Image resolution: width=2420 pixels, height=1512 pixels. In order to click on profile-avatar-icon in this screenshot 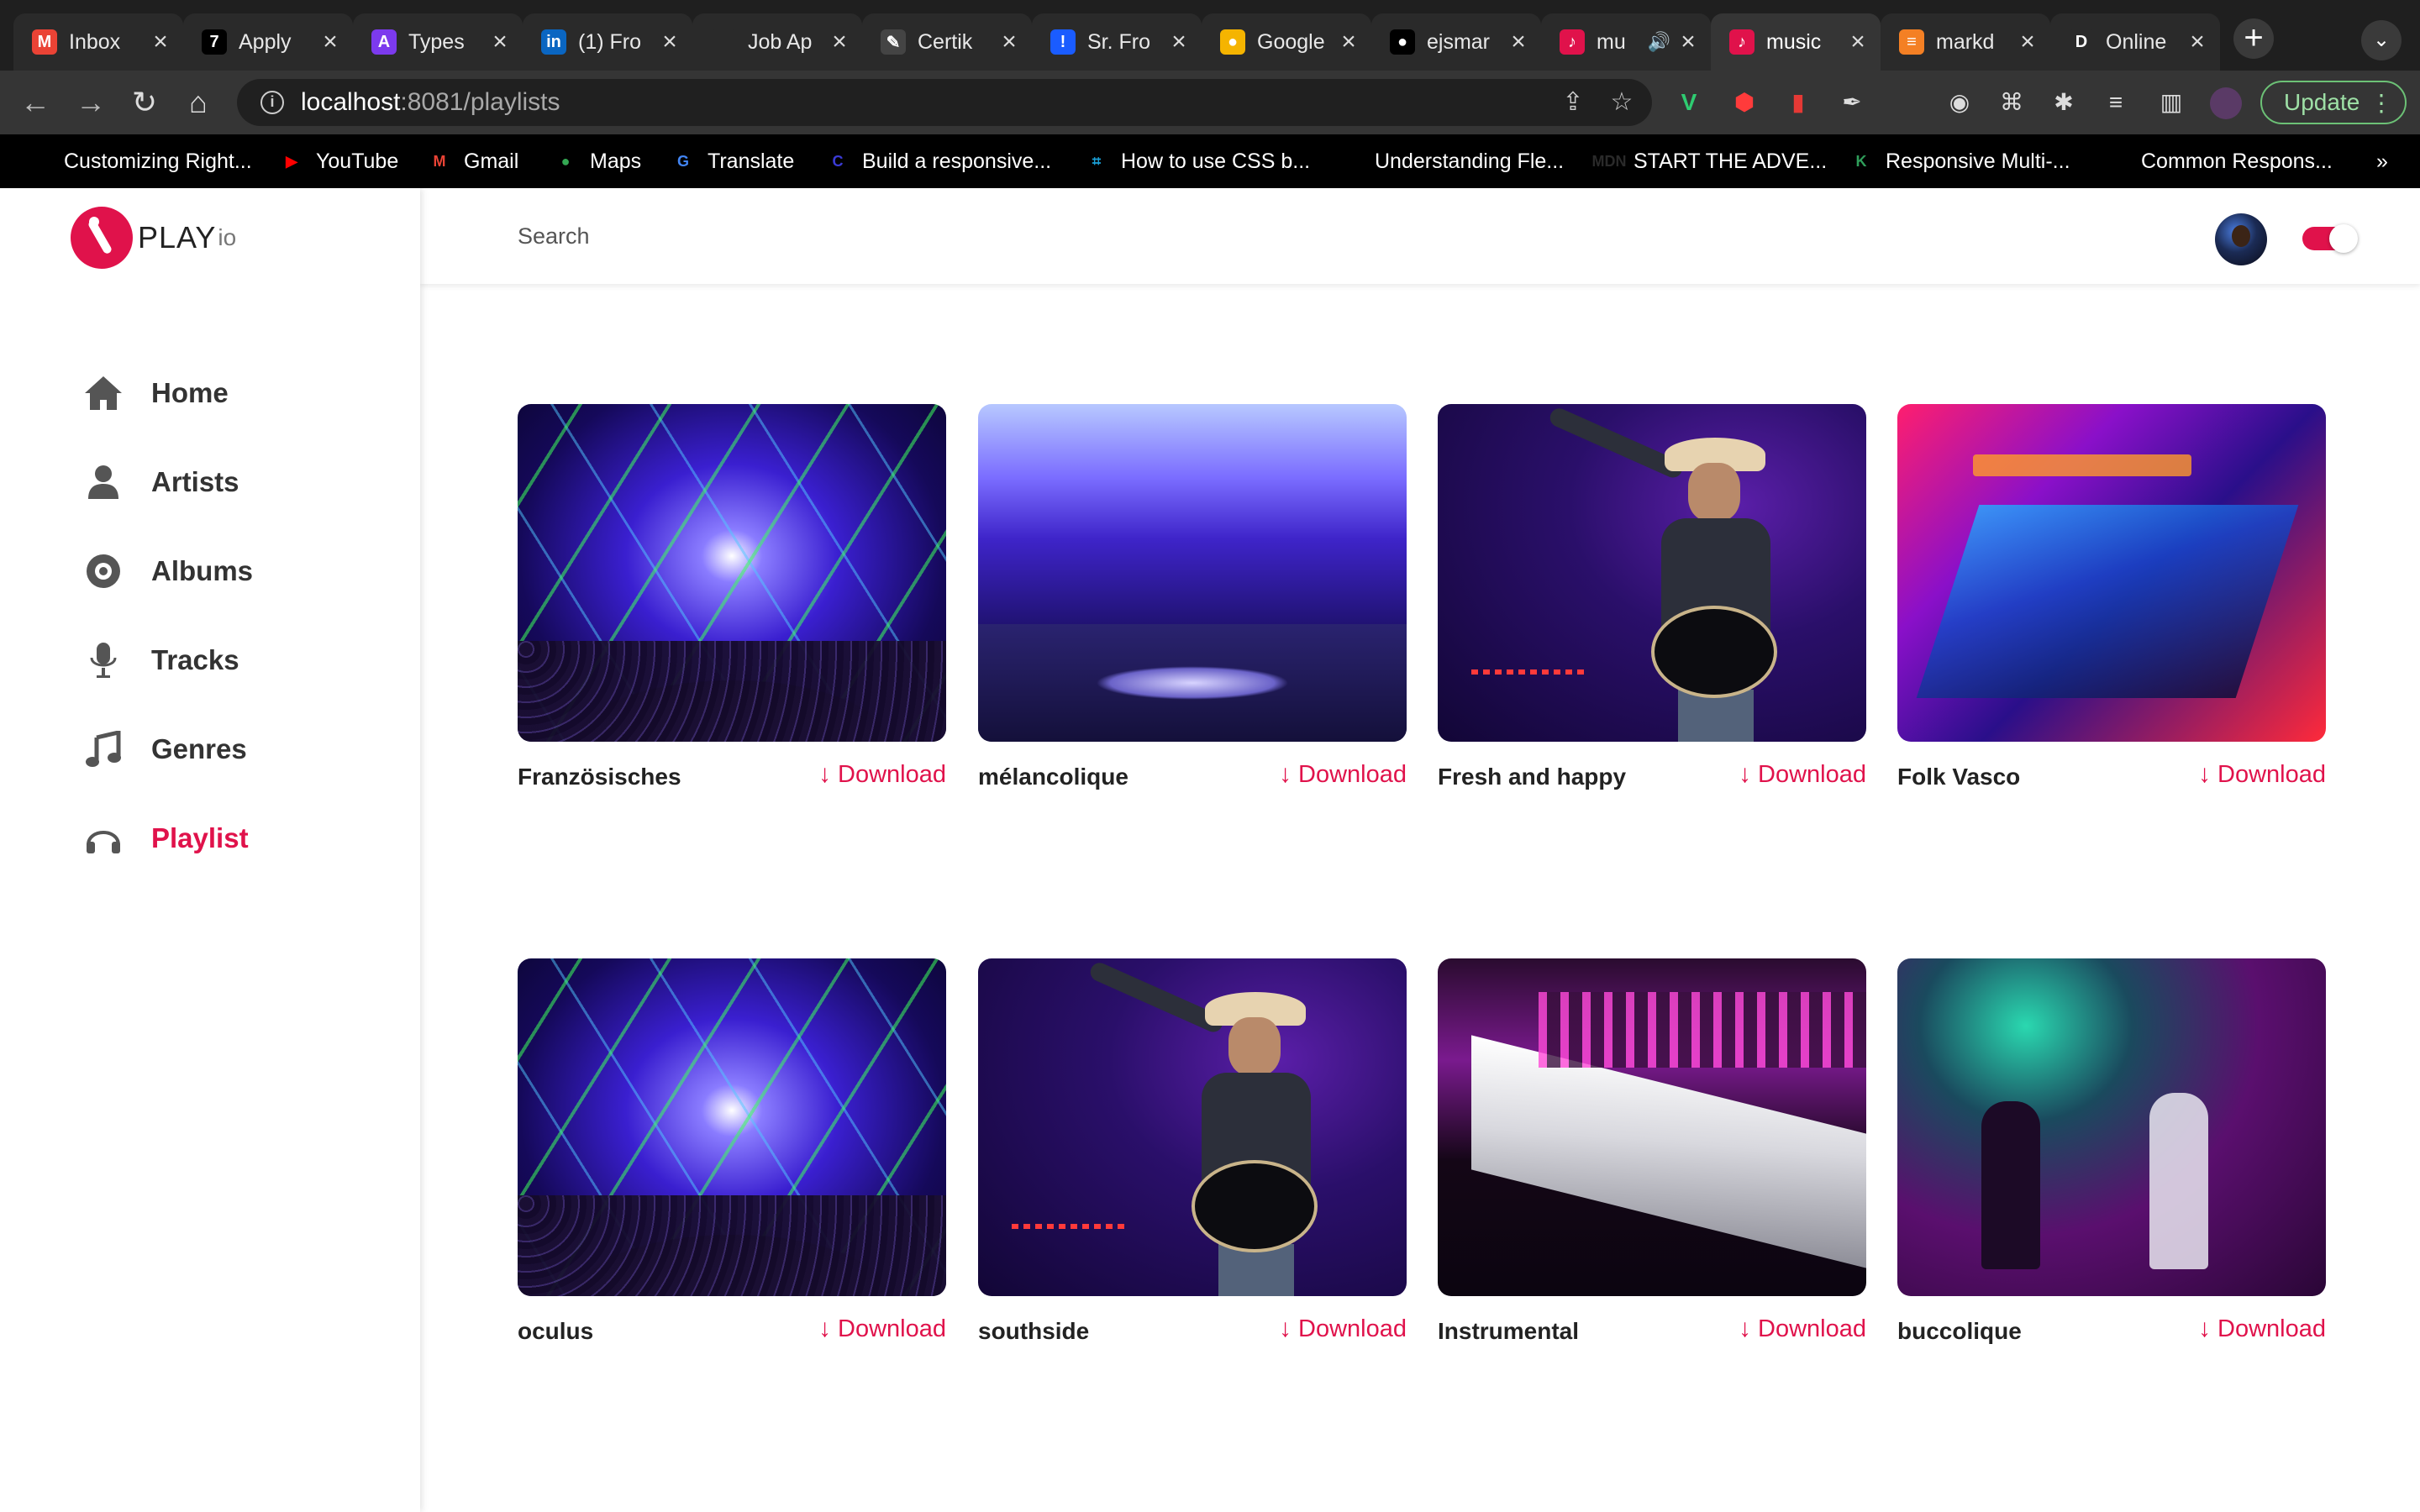, I will do `click(2226, 103)`.